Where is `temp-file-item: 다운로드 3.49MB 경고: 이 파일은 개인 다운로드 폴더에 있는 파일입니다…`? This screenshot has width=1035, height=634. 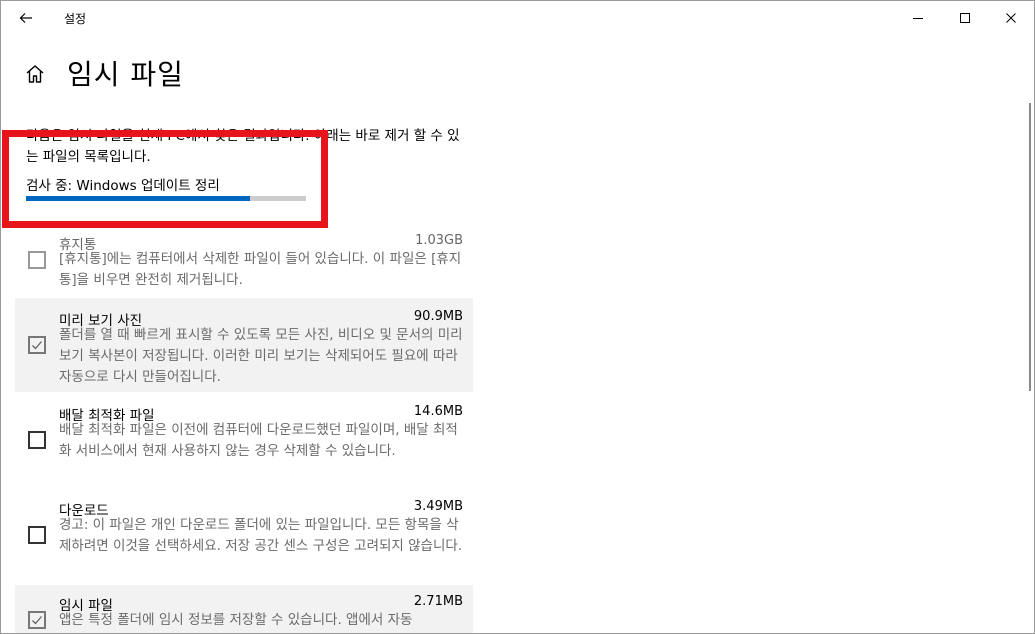
temp-file-item: 다운로드 3.49MB 경고: 이 파일은 개인 다운로드 폴더에 있는 파일입니다… is located at coordinates (244, 537).